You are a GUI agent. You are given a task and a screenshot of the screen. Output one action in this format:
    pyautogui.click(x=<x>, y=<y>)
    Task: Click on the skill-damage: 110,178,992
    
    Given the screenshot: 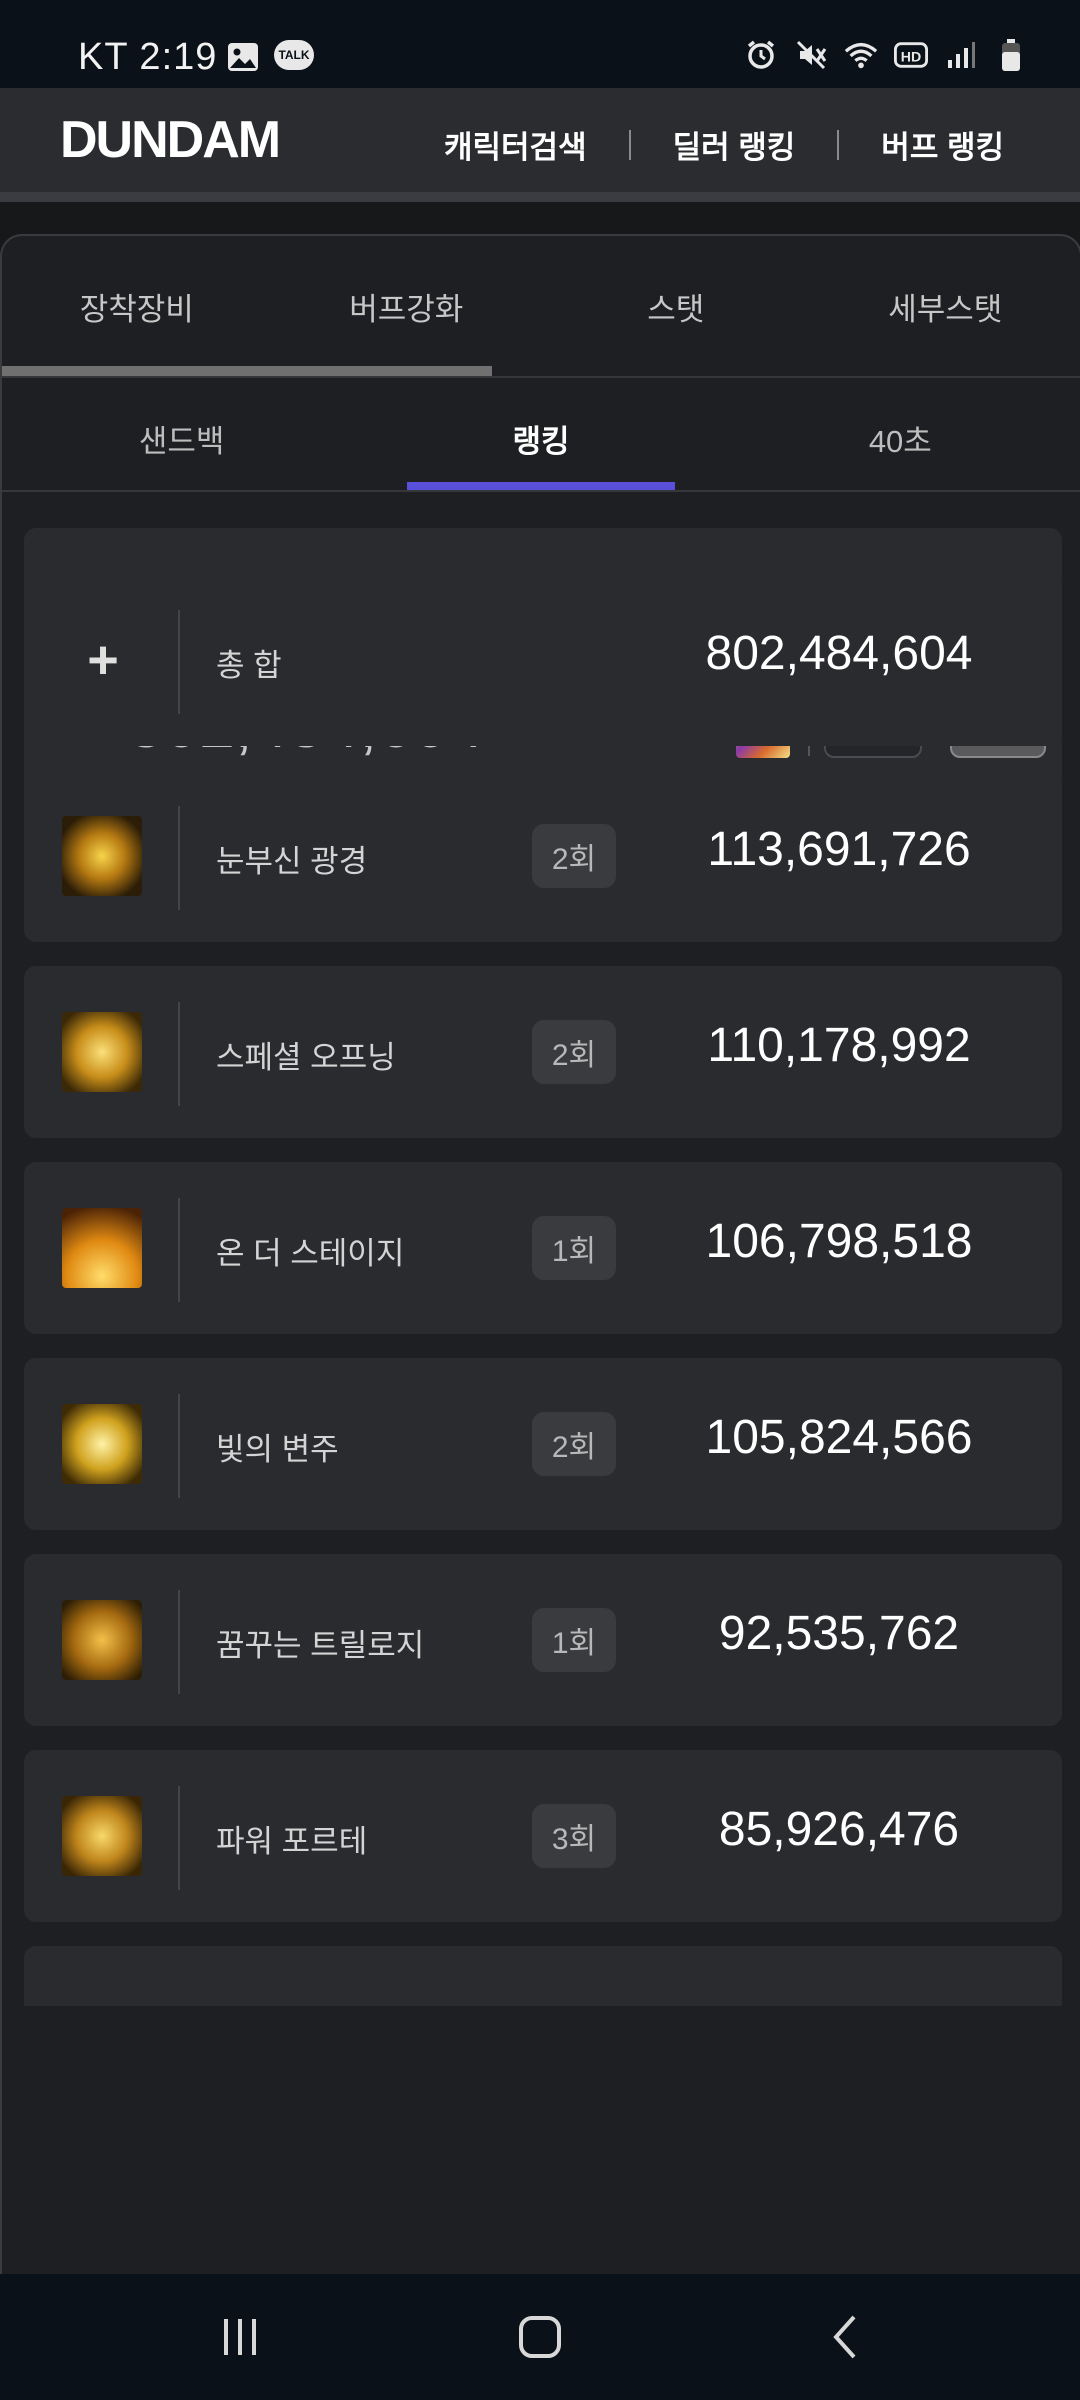 What is the action you would take?
    pyautogui.click(x=839, y=1045)
    